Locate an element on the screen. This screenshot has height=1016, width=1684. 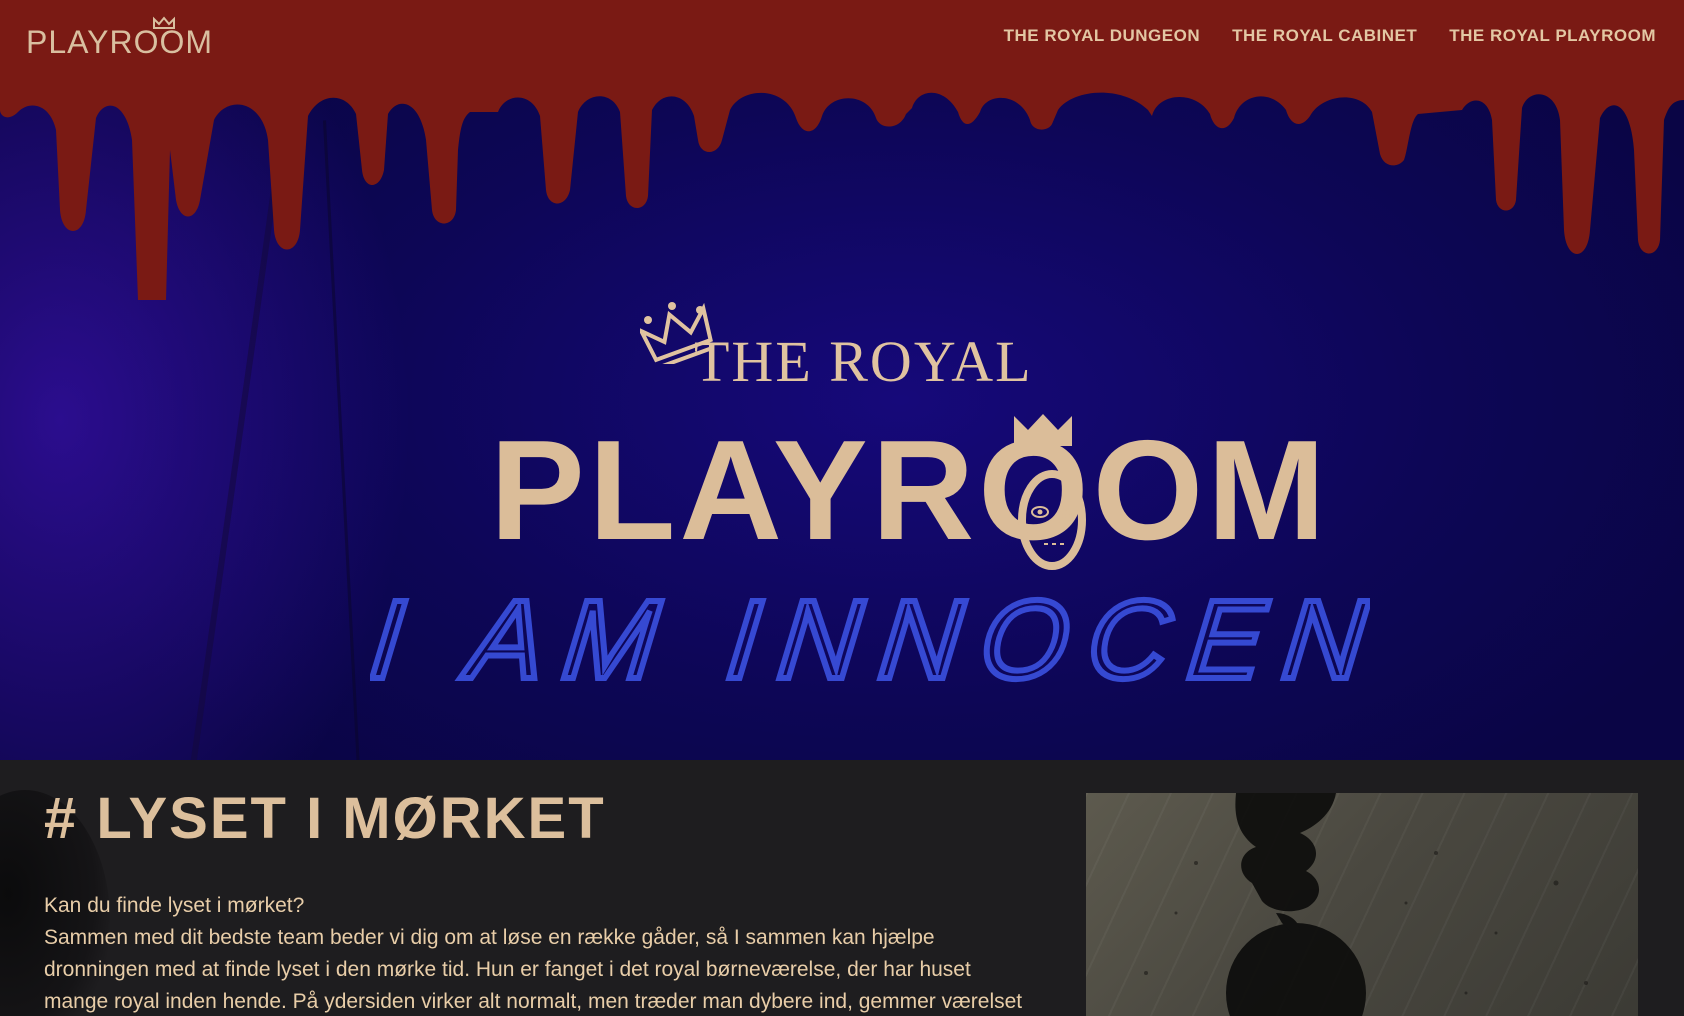
nav-link-royal-cabinet: THE ROYAL CABINET is located at coordinates (1324, 36).